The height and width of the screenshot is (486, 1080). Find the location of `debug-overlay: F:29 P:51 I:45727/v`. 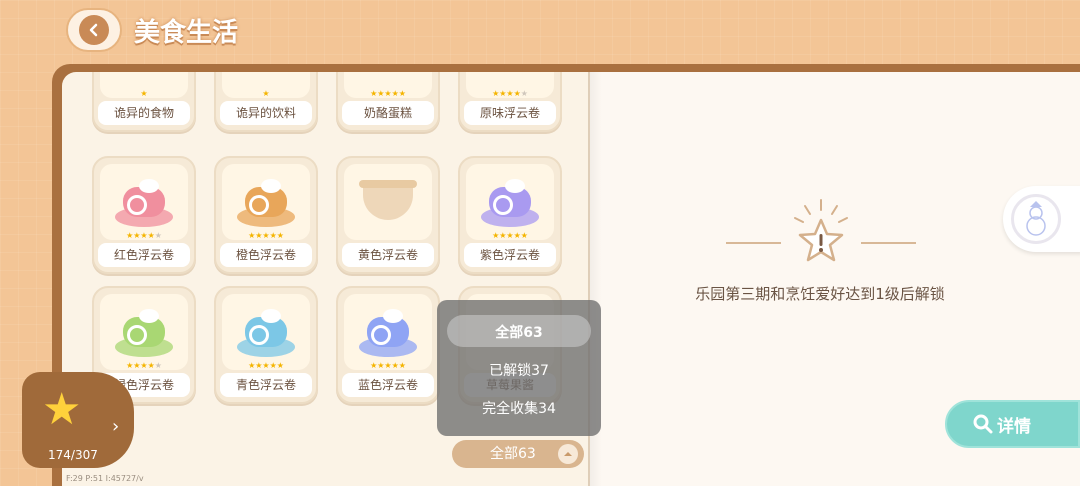

debug-overlay: F:29 P:51 I:45727/v is located at coordinates (105, 478).